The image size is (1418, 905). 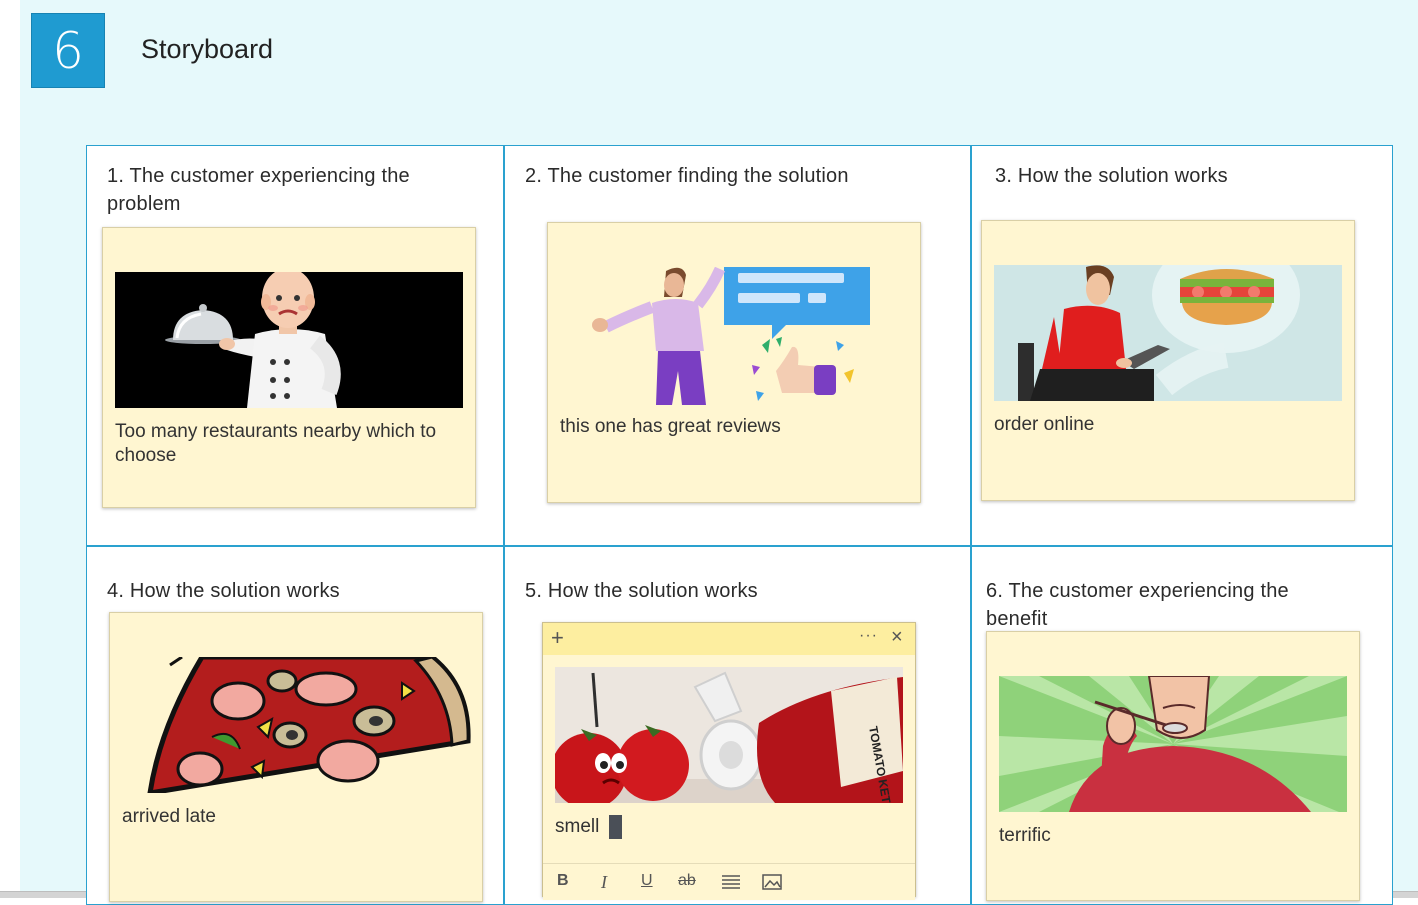 What do you see at coordinates (729, 639) in the screenshot?
I see `note-toolbar: + ··· ×` at bounding box center [729, 639].